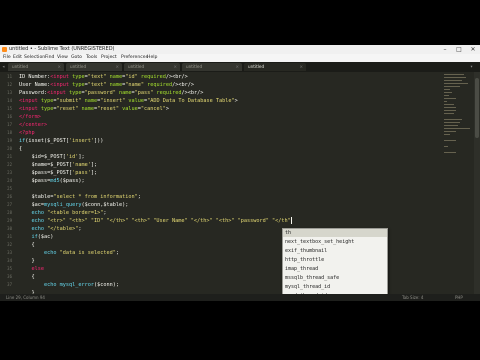  What do you see at coordinates (9, 268) in the screenshot?
I see `line-number: 35` at bounding box center [9, 268].